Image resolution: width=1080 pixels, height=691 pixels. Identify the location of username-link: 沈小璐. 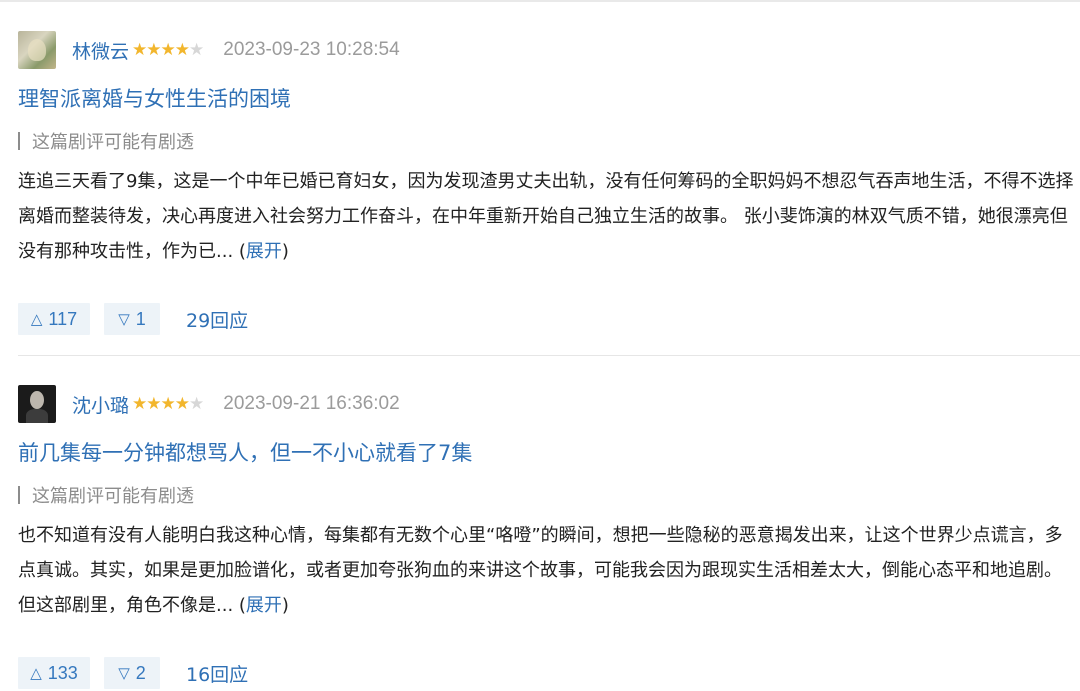
(100, 404).